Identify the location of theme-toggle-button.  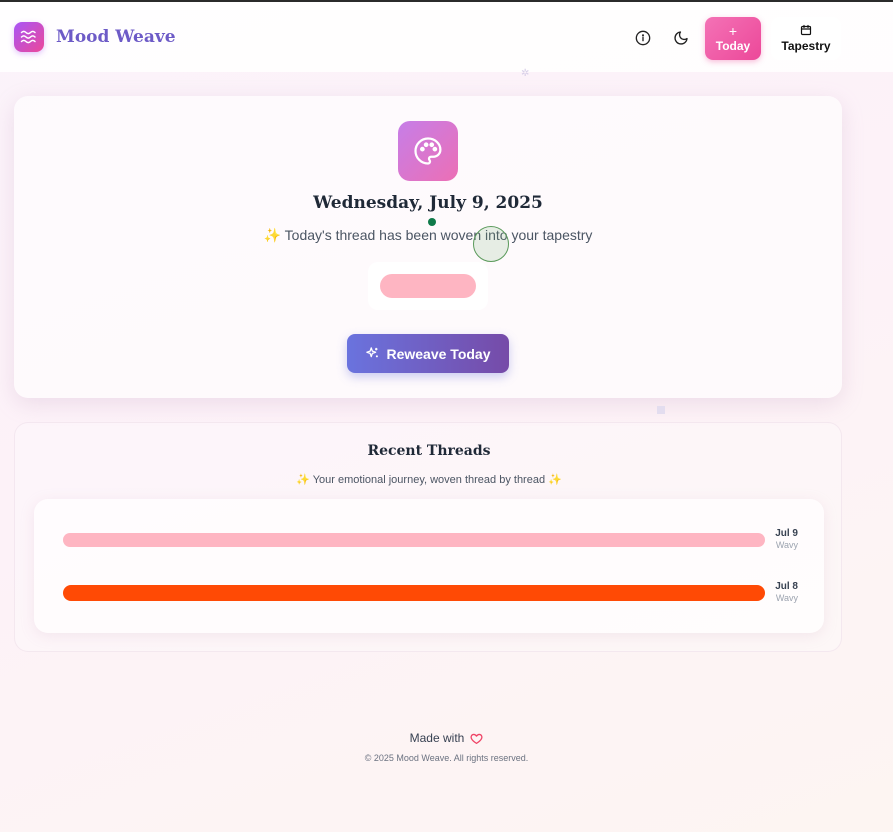
(681, 38).